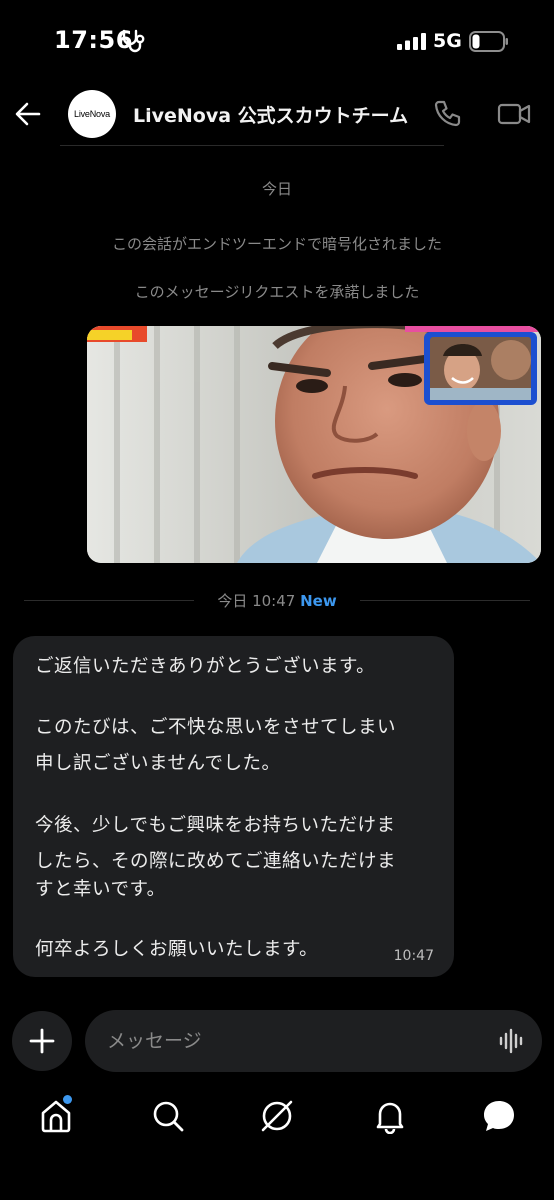  I want to click on chat-icon, so click(499, 1116).